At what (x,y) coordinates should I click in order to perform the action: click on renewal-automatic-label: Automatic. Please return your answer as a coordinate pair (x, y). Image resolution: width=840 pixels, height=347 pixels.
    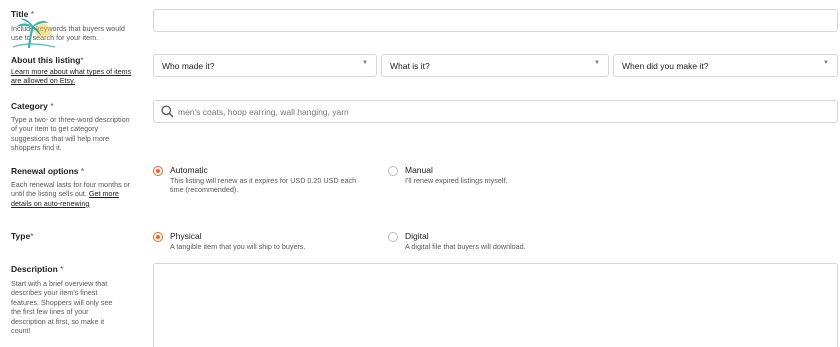
    Looking at the image, I should click on (189, 170).